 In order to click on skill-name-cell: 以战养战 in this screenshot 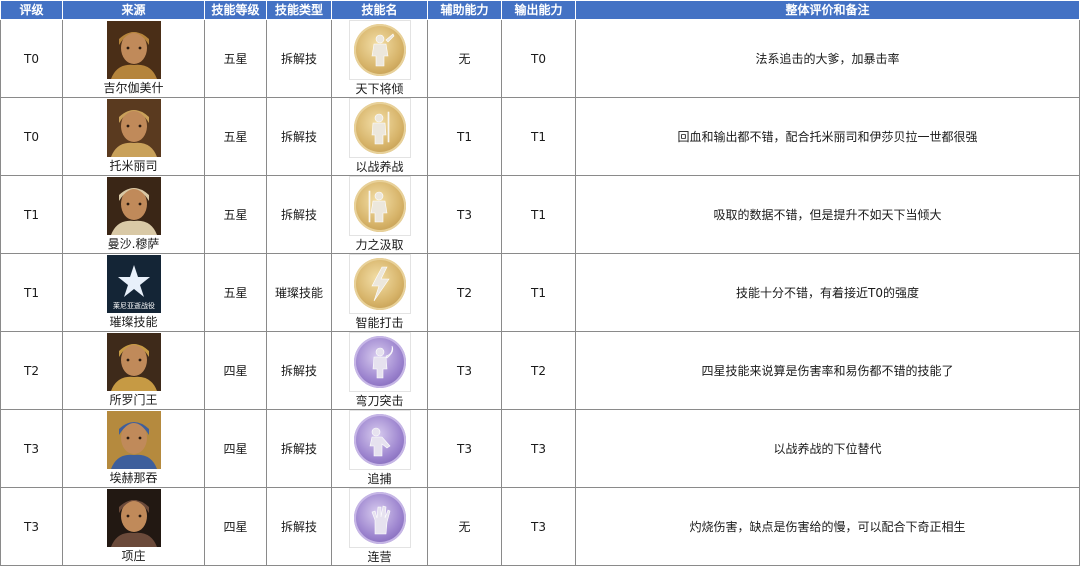, I will do `click(379, 136)`.